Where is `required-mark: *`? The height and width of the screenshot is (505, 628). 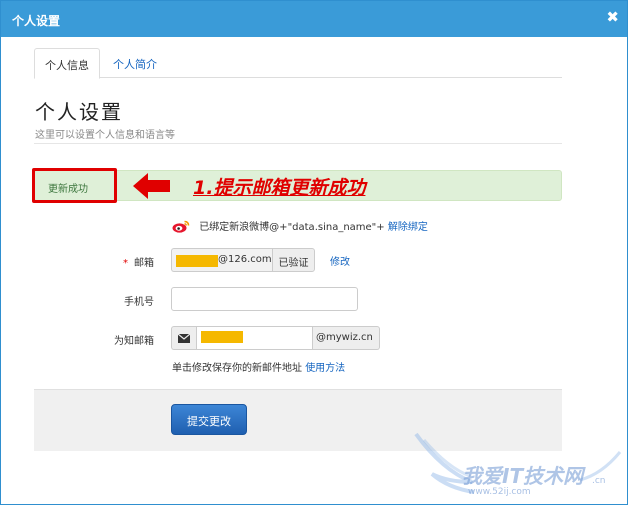 required-mark: * is located at coordinates (125, 263).